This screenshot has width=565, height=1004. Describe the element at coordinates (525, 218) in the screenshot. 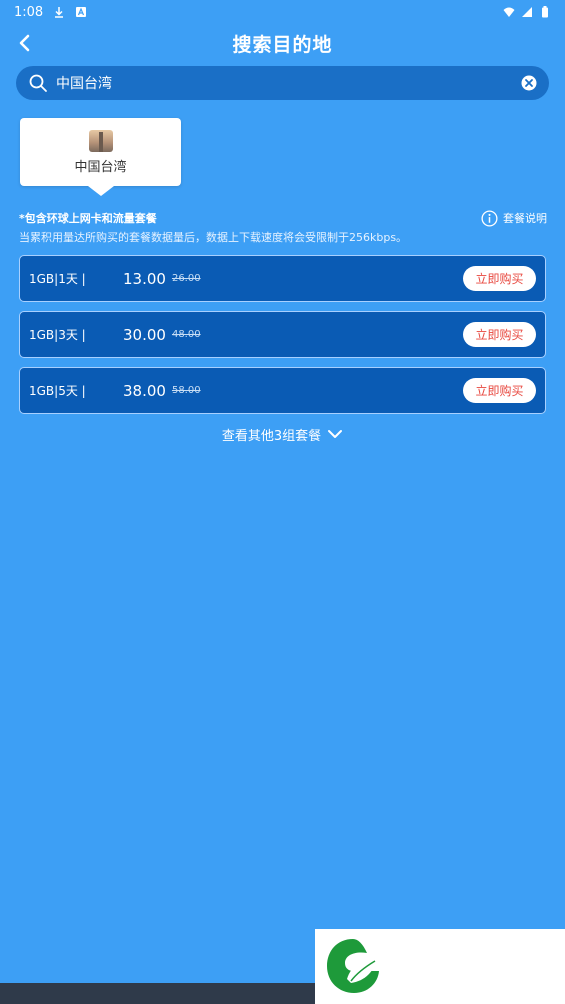

I see `plan-help-label: 套餐说明` at that location.